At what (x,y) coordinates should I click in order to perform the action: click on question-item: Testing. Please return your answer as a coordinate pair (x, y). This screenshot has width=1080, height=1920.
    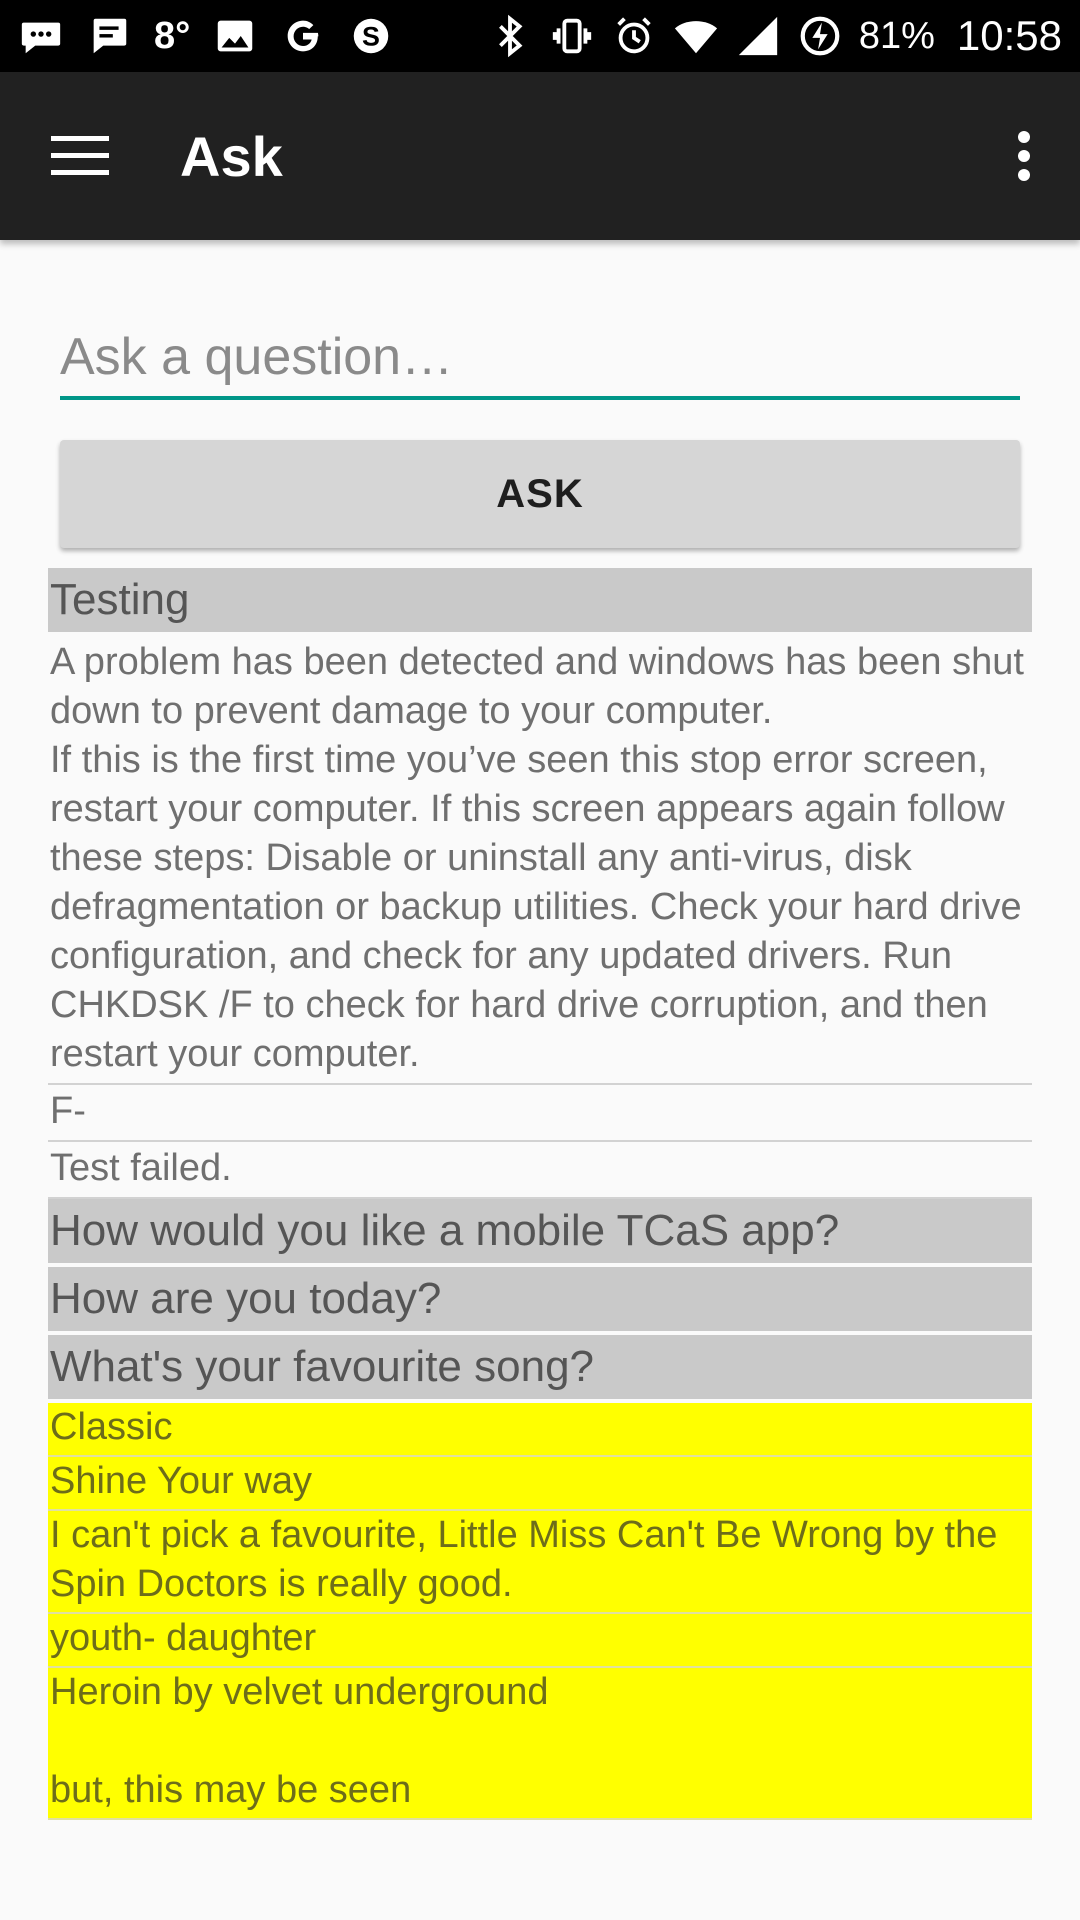
    Looking at the image, I should click on (540, 600).